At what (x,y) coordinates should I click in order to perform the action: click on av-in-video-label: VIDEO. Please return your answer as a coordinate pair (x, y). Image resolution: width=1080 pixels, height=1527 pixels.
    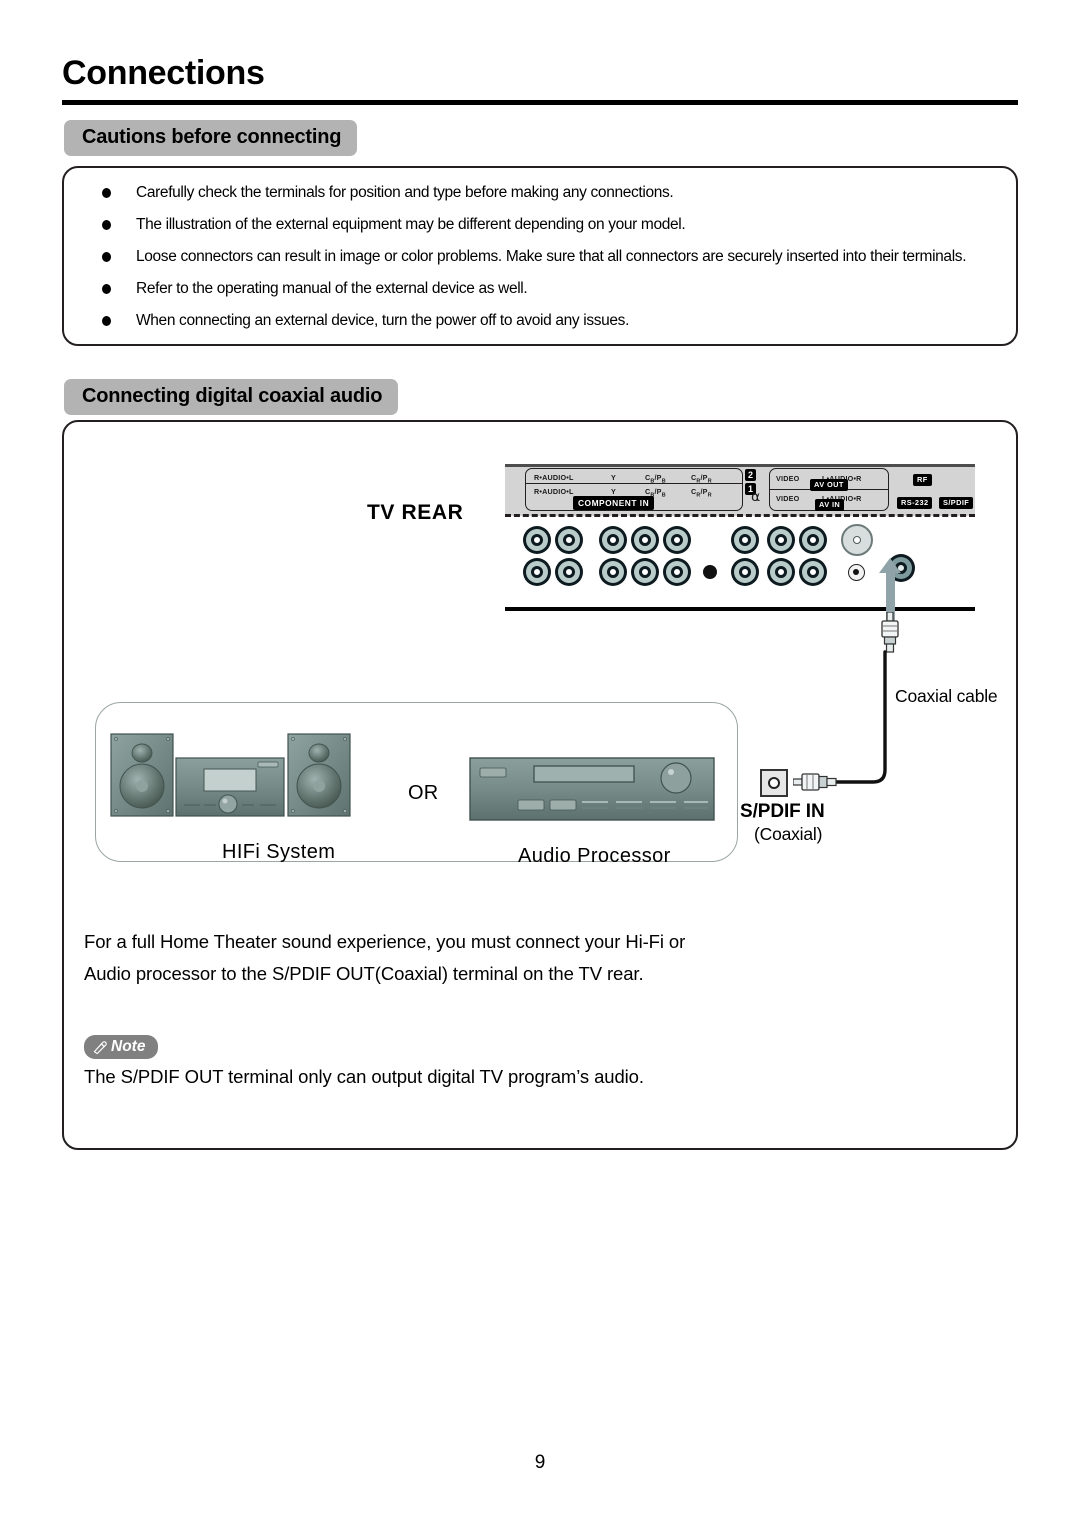
    Looking at the image, I should click on (788, 498).